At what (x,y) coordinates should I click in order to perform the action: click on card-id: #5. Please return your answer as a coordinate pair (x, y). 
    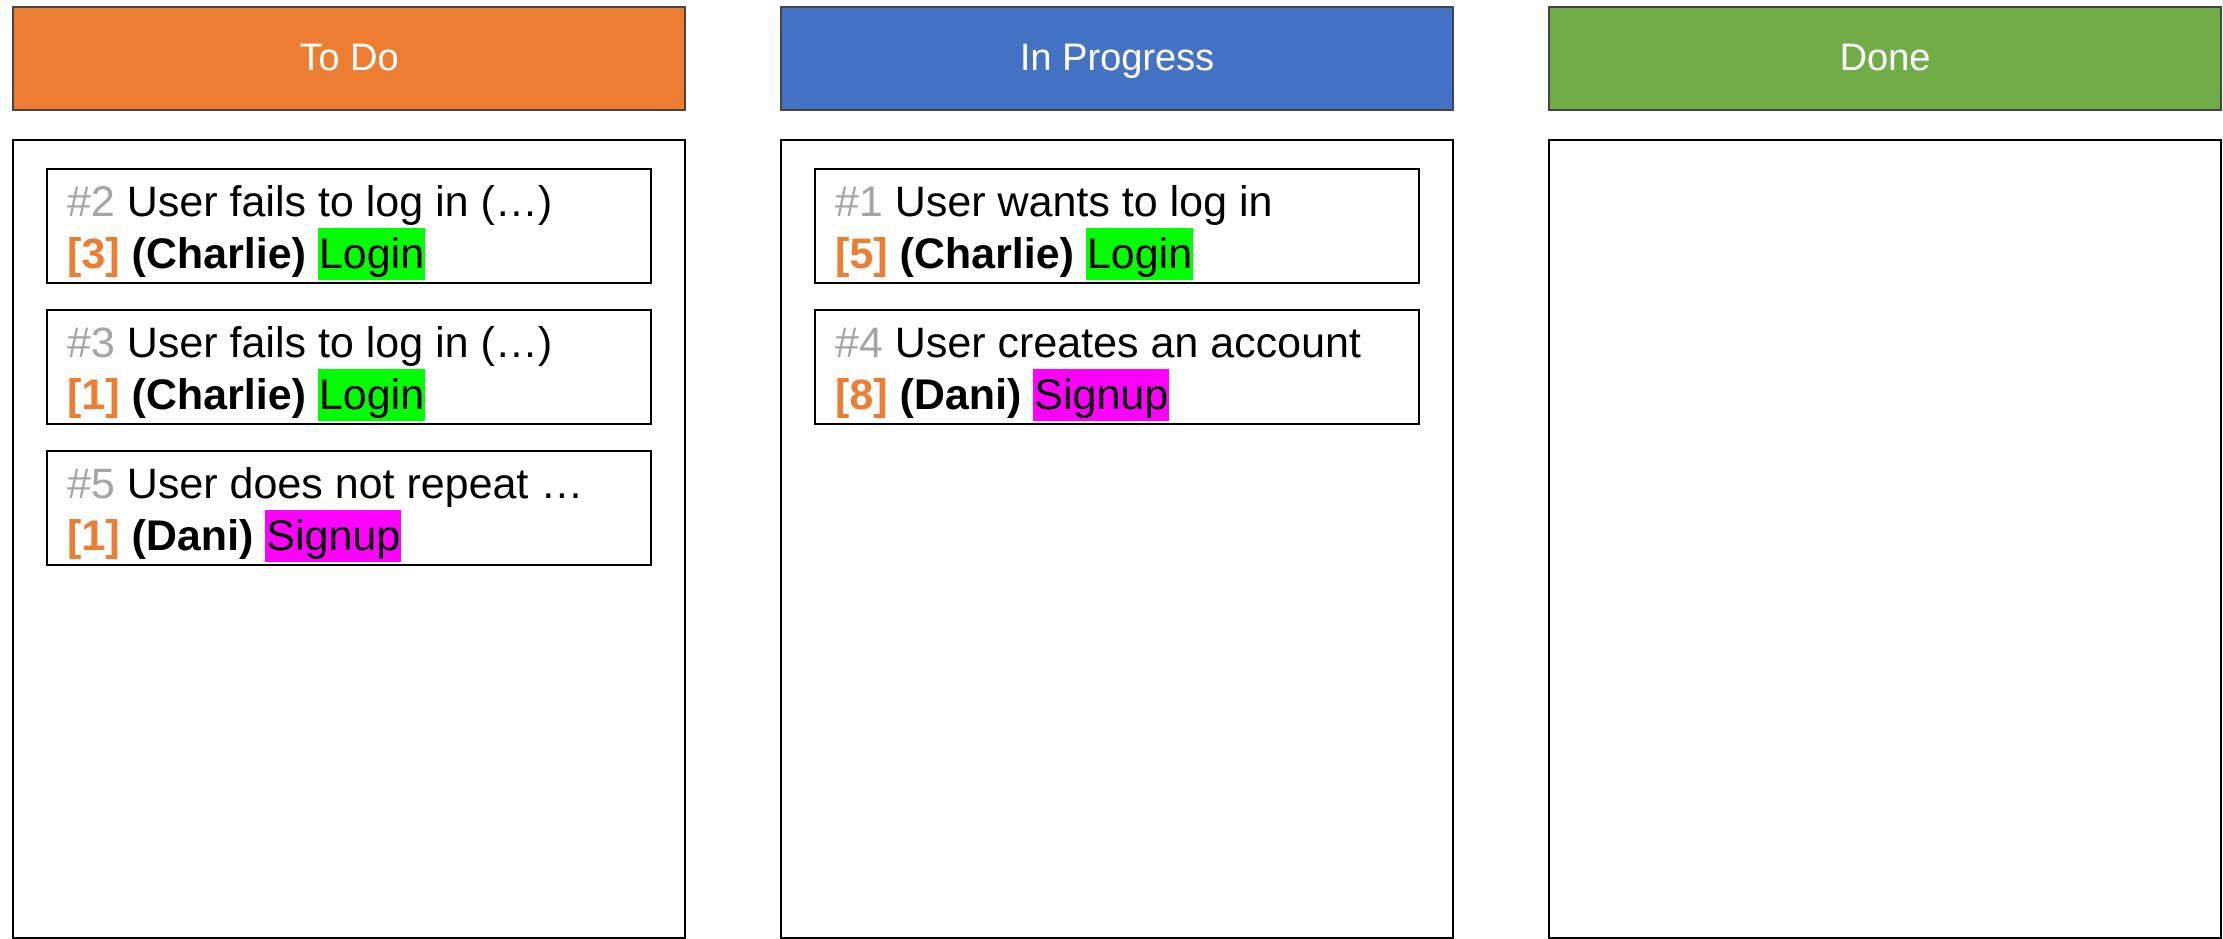
    Looking at the image, I should click on (91, 484).